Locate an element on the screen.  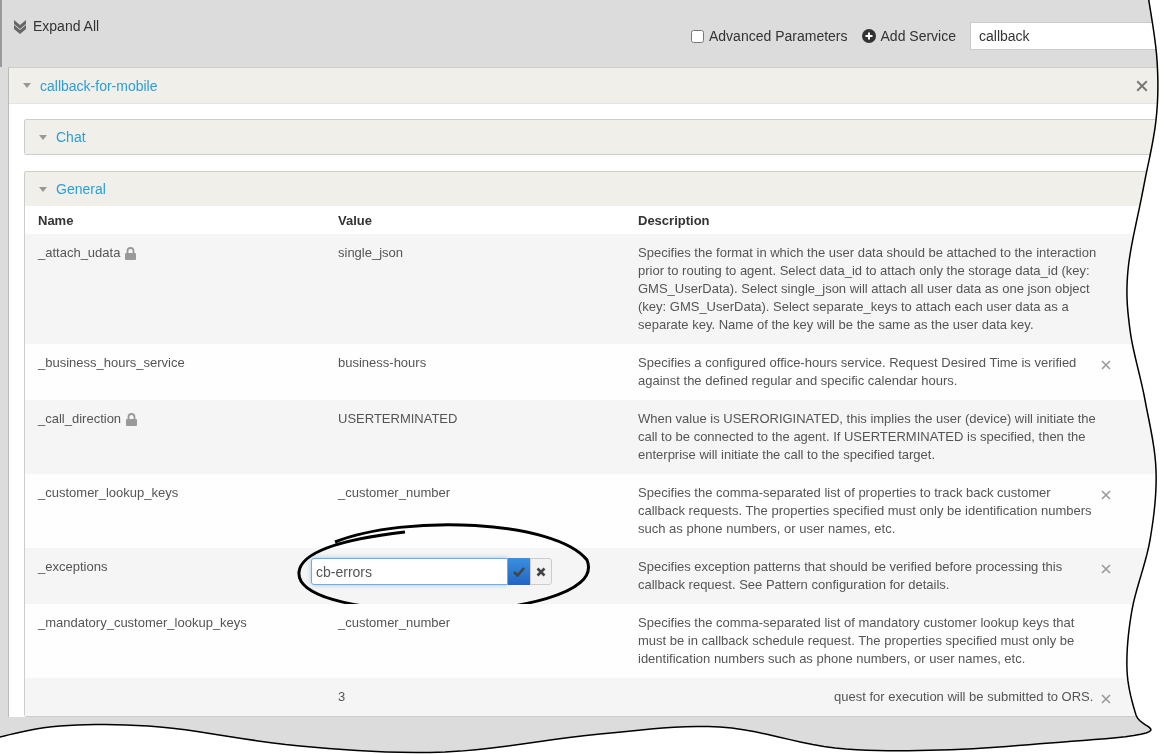
parameter-name: _call_direction is located at coordinates (80, 419).